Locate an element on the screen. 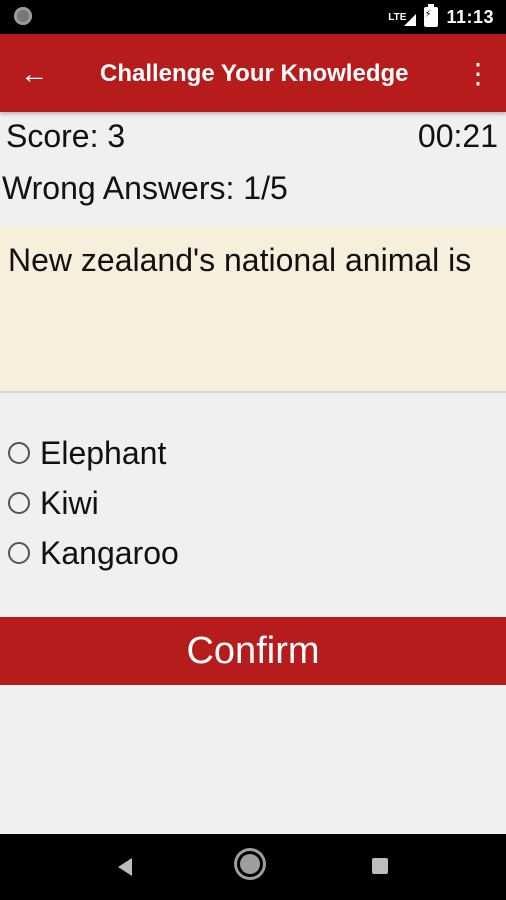  more-options-icon: ⋮ is located at coordinates (478, 74).